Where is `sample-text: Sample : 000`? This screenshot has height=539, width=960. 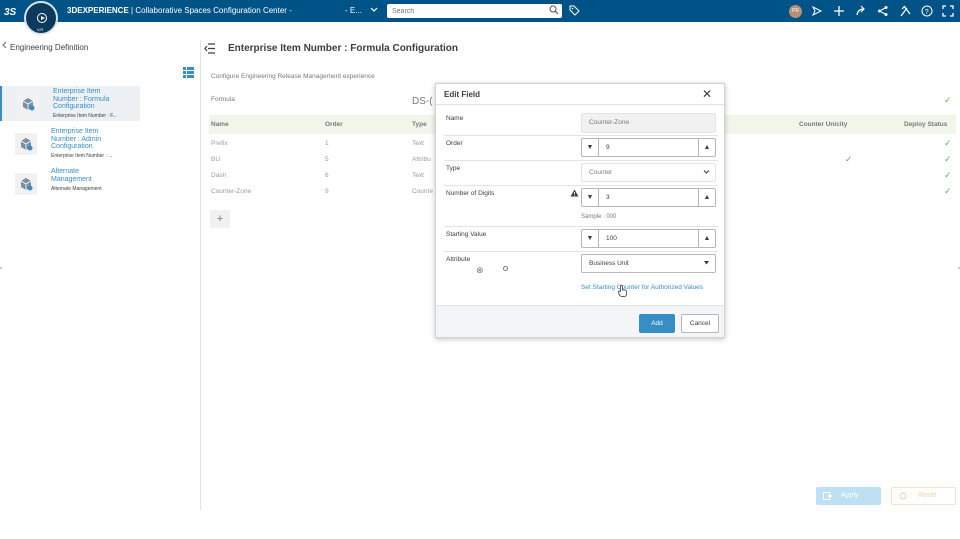
sample-text: Sample : 000 is located at coordinates (599, 217).